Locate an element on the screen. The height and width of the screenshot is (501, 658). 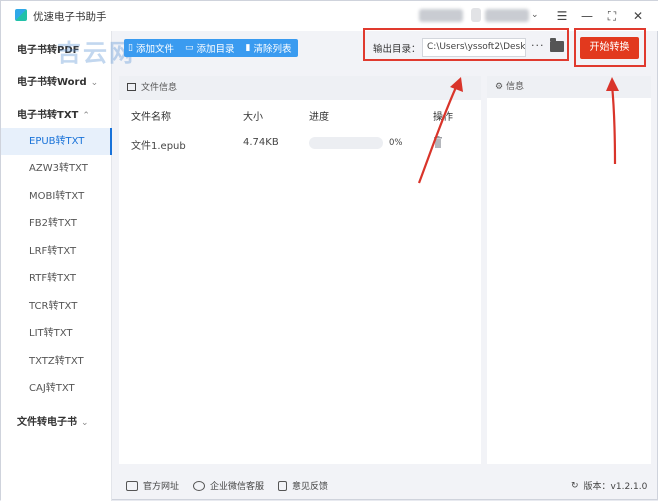
progress-percent: 0% is located at coordinates (396, 143).